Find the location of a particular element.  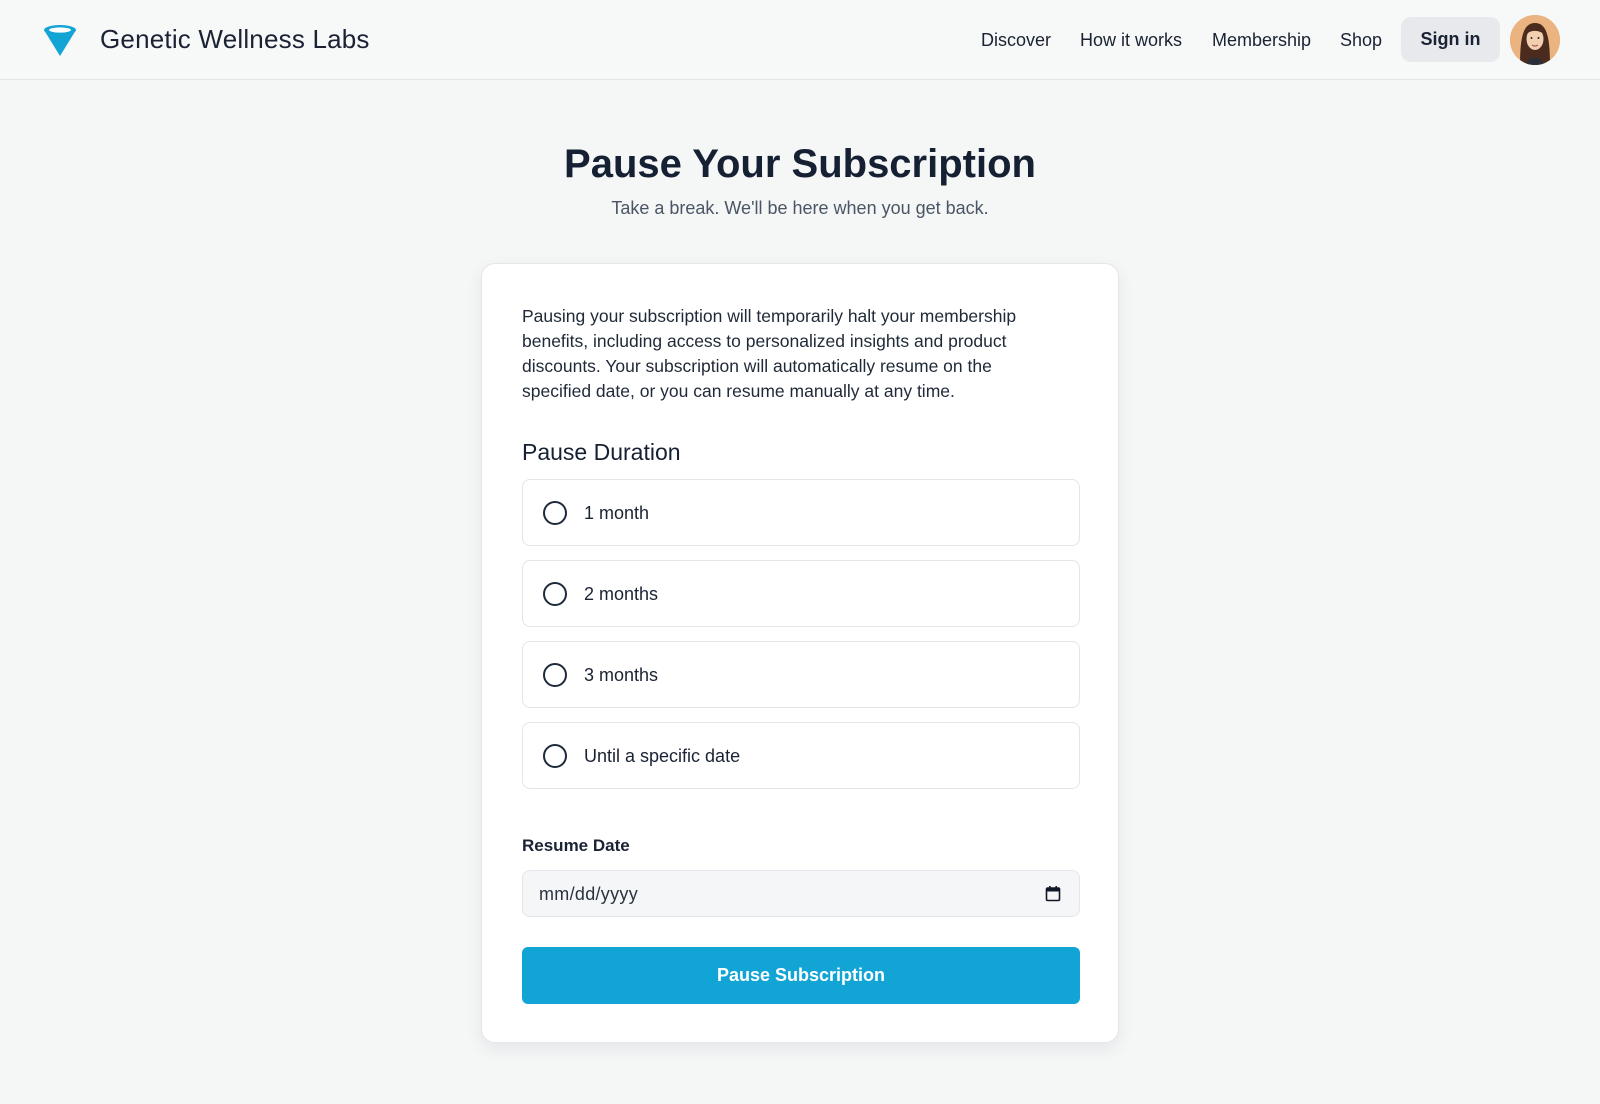

calendar-icon is located at coordinates (1053, 893).